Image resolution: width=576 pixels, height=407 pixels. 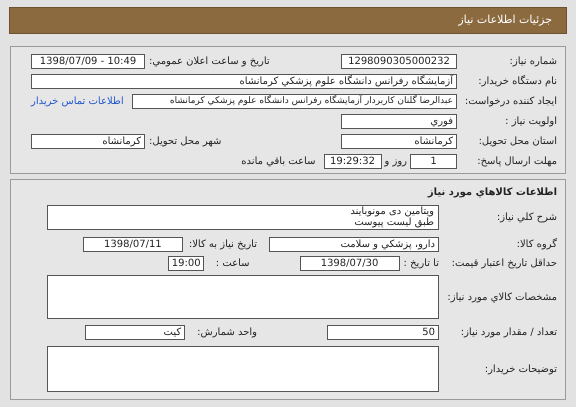 I want to click on section-title: اطلاعات كالاهاي مورد نياز, so click(x=491, y=193).